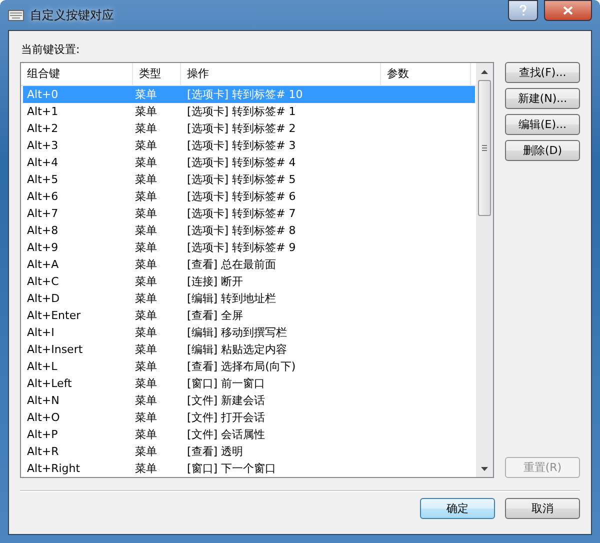  I want to click on table-cell-text: Alt+N, so click(43, 401).